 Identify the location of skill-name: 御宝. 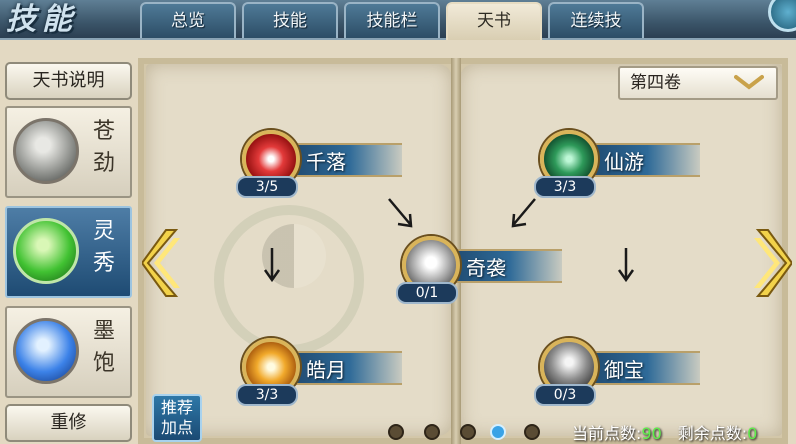
(624, 370).